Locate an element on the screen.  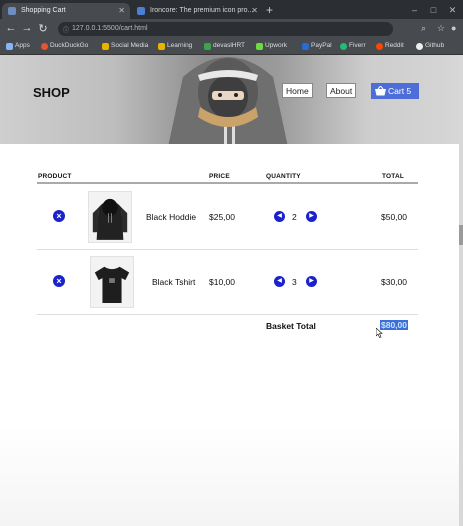
bookmark-label: Reddit is located at coordinates (394, 45).